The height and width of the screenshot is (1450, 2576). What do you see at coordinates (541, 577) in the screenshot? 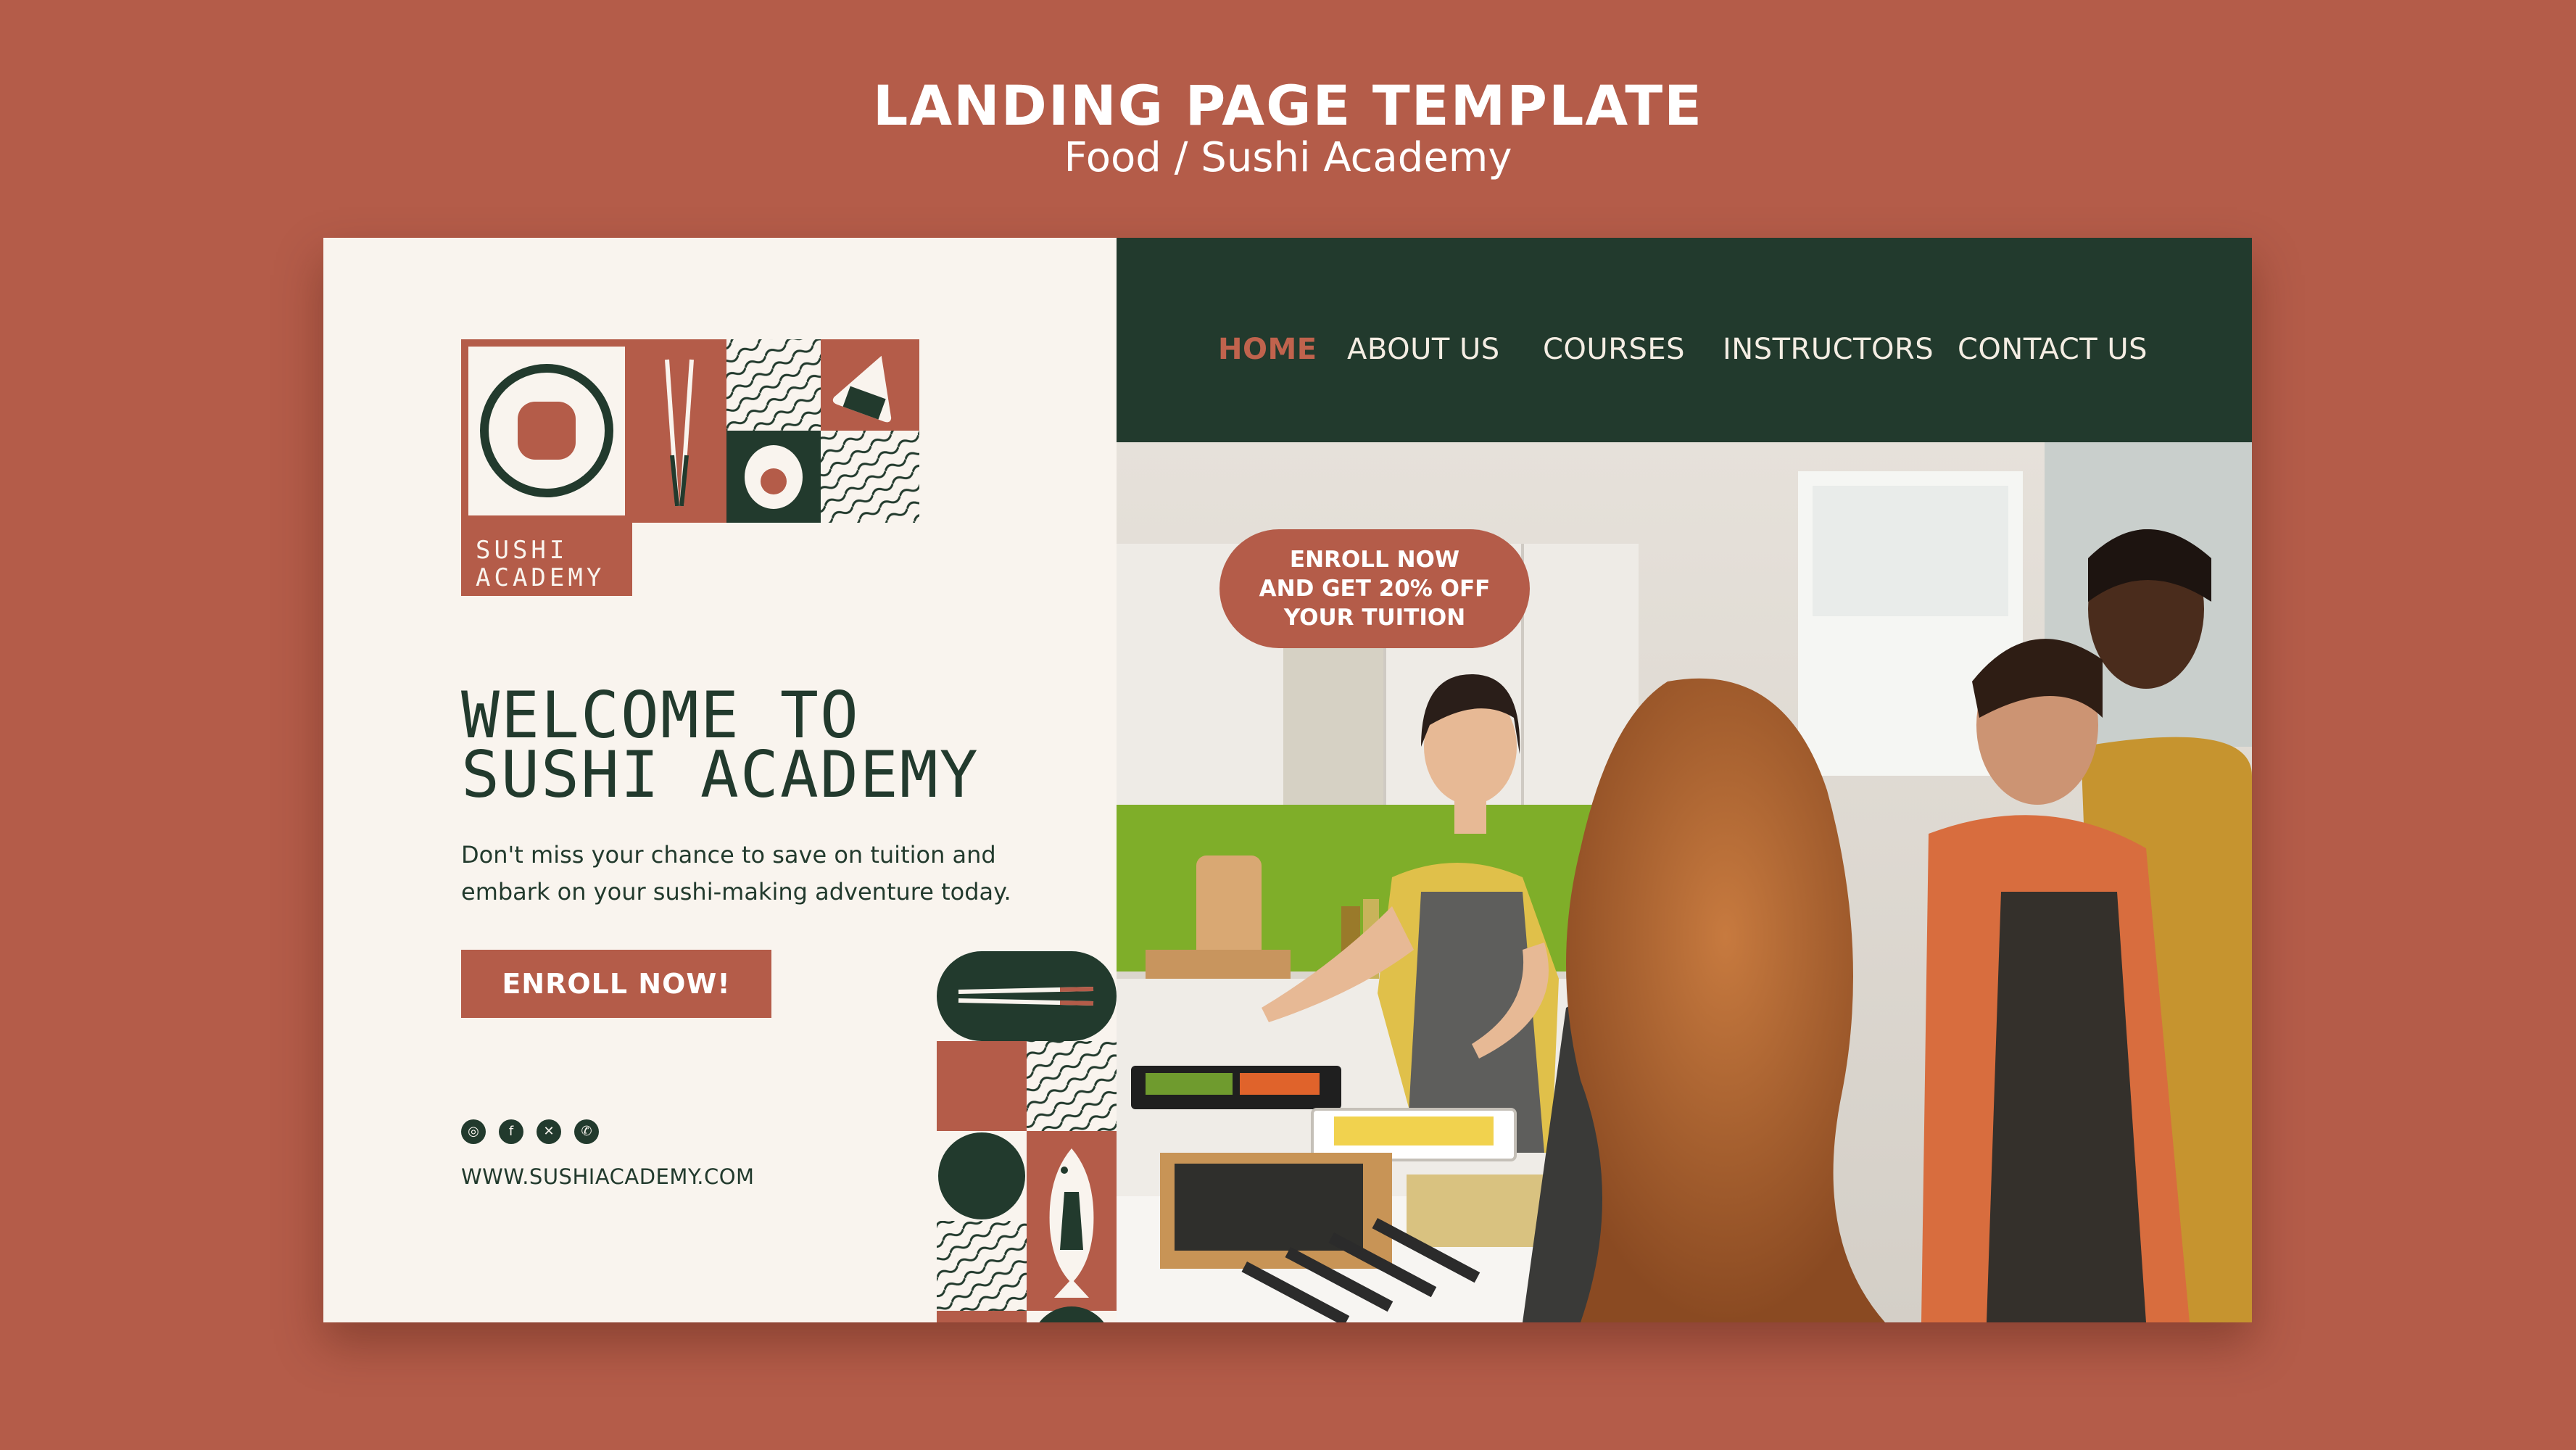
I see `logo-text-academy: ACADEMY` at bounding box center [541, 577].